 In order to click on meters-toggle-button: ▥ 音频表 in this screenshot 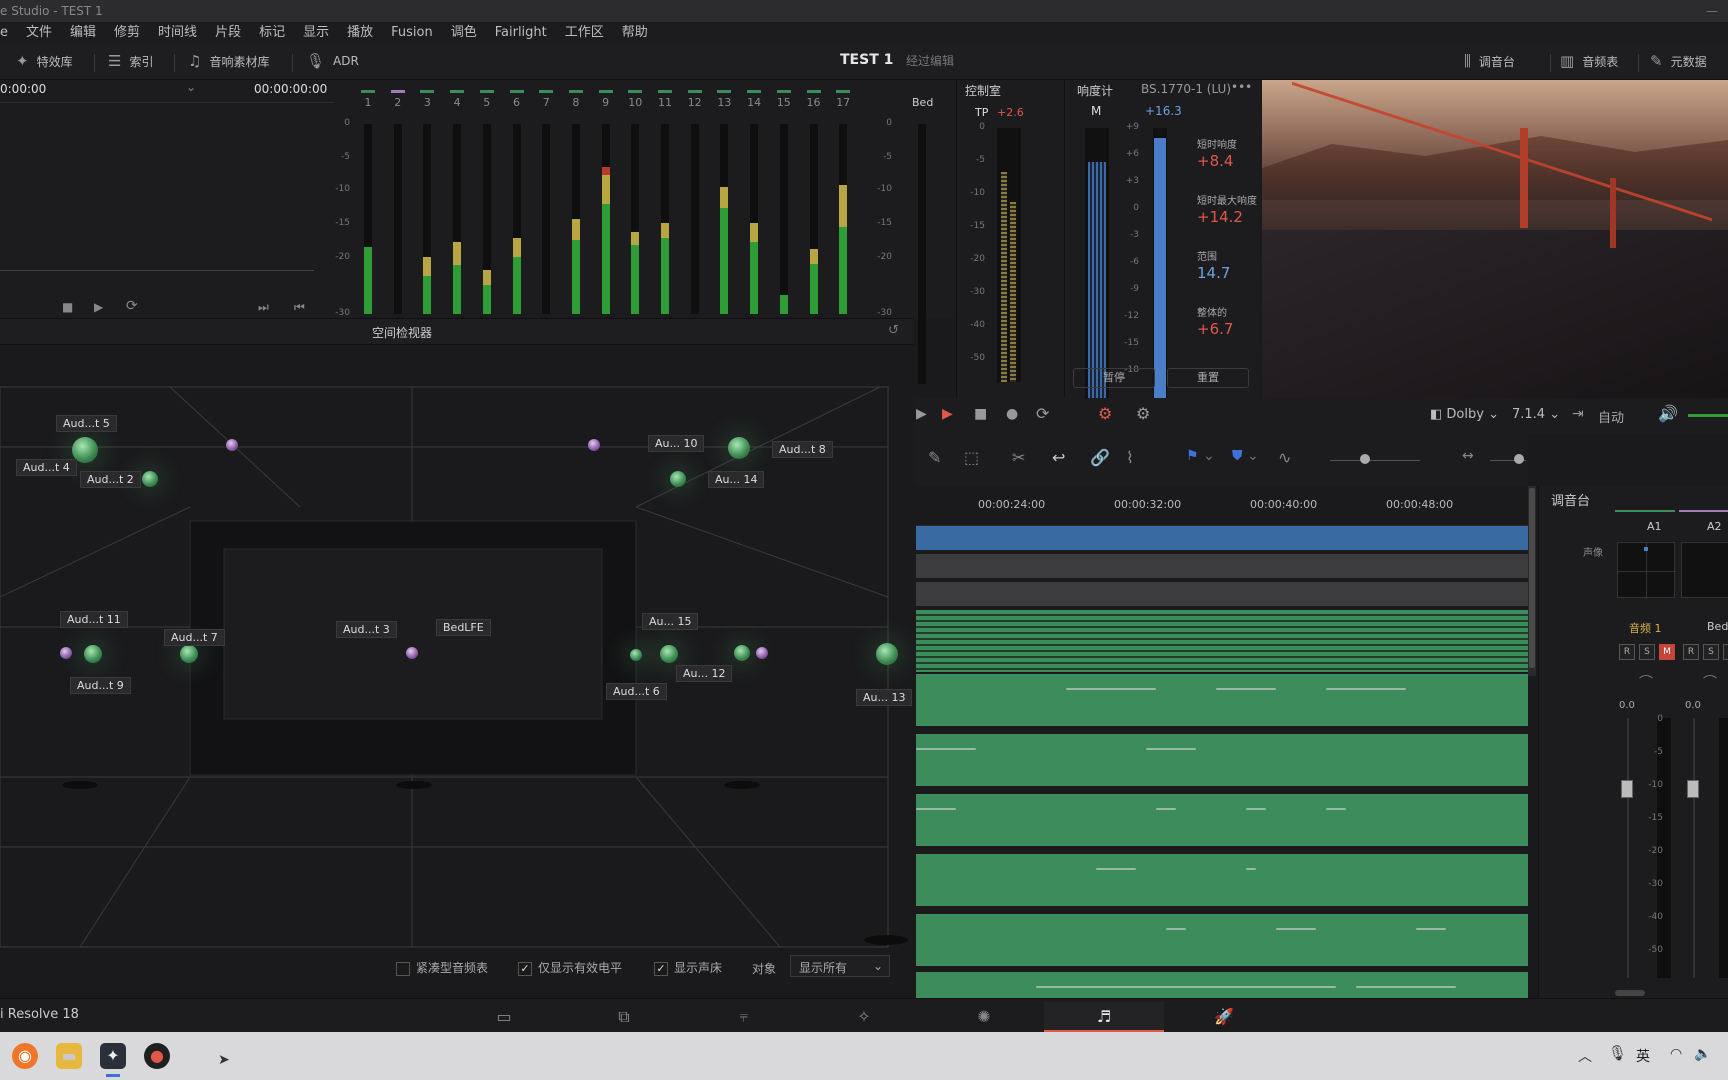, I will do `click(1589, 61)`.